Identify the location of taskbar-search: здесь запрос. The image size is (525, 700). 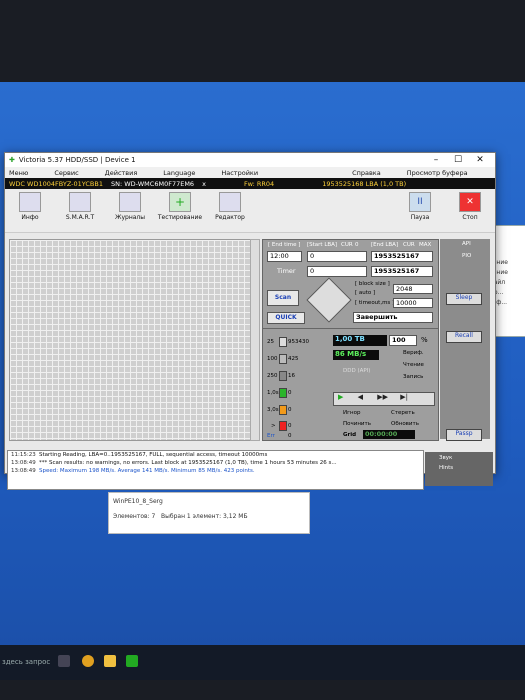
(27, 662).